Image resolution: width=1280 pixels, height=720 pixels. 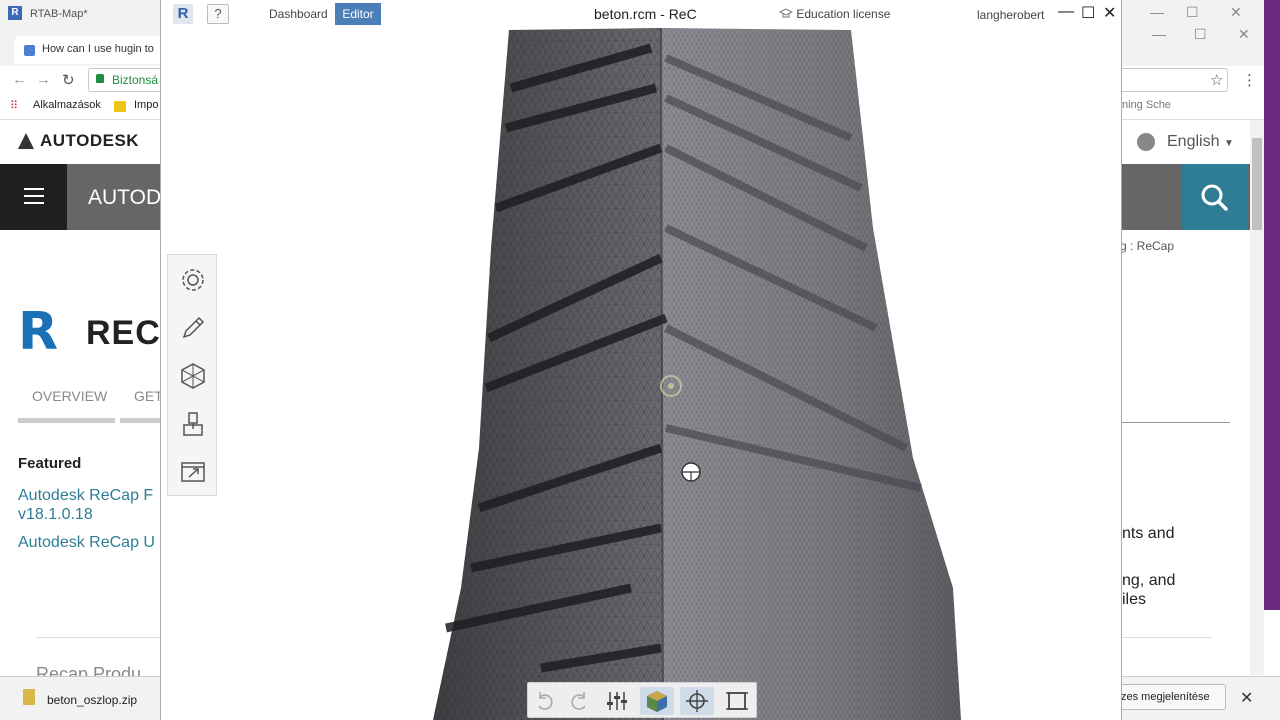 What do you see at coordinates (1193, 141) in the screenshot?
I see `language-label: English` at bounding box center [1193, 141].